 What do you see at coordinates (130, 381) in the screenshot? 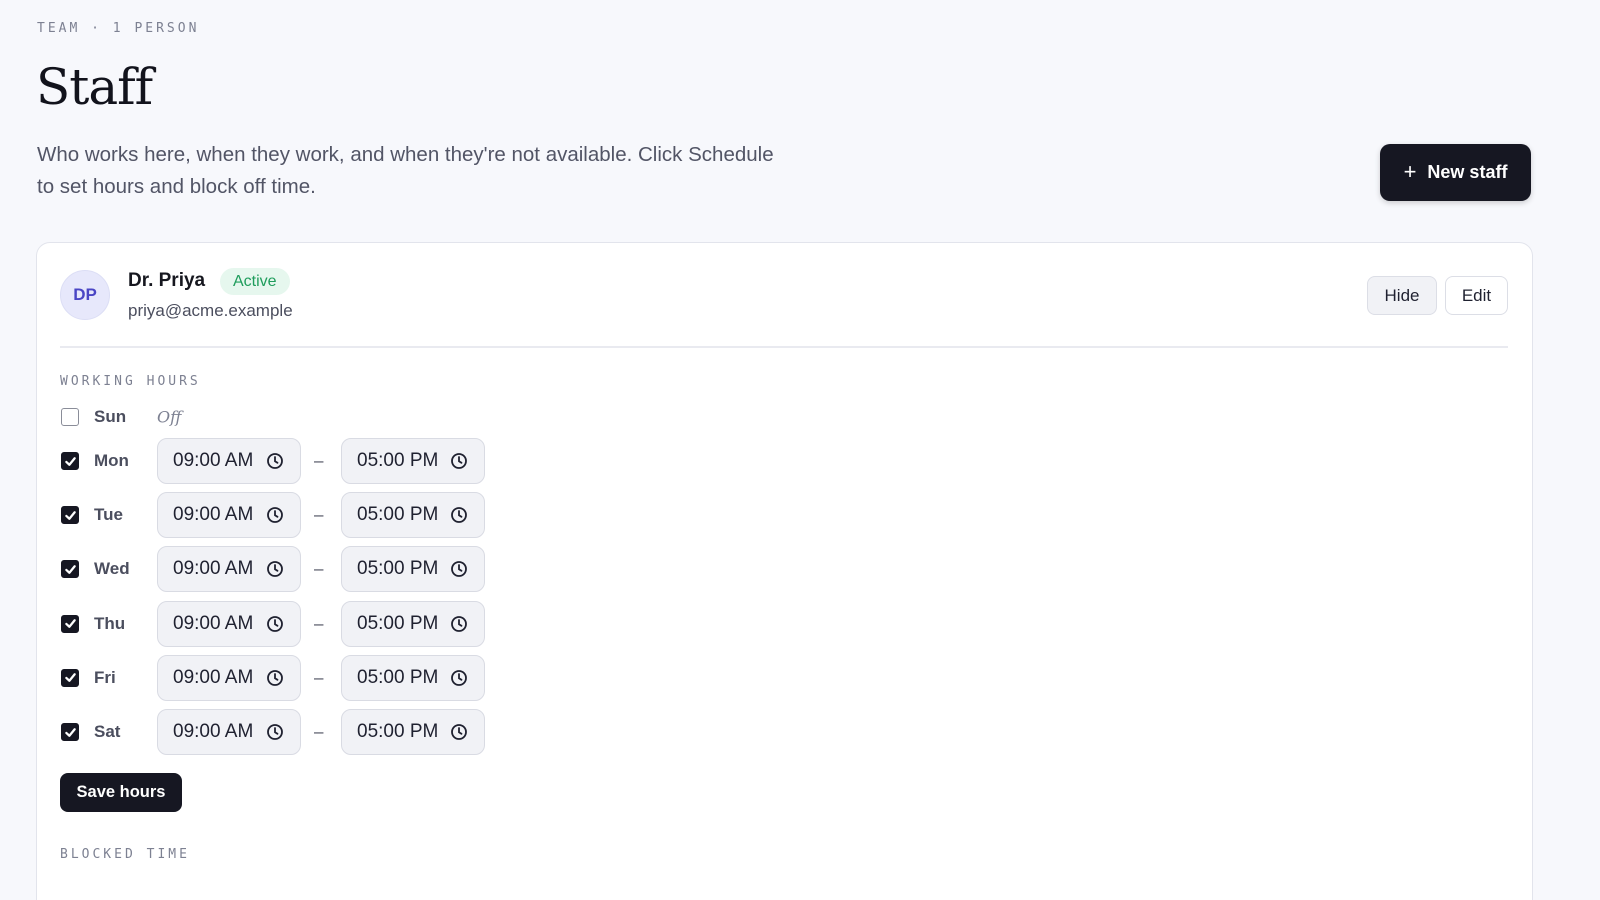
I see `working-hours-label: WORKING HOURS` at bounding box center [130, 381].